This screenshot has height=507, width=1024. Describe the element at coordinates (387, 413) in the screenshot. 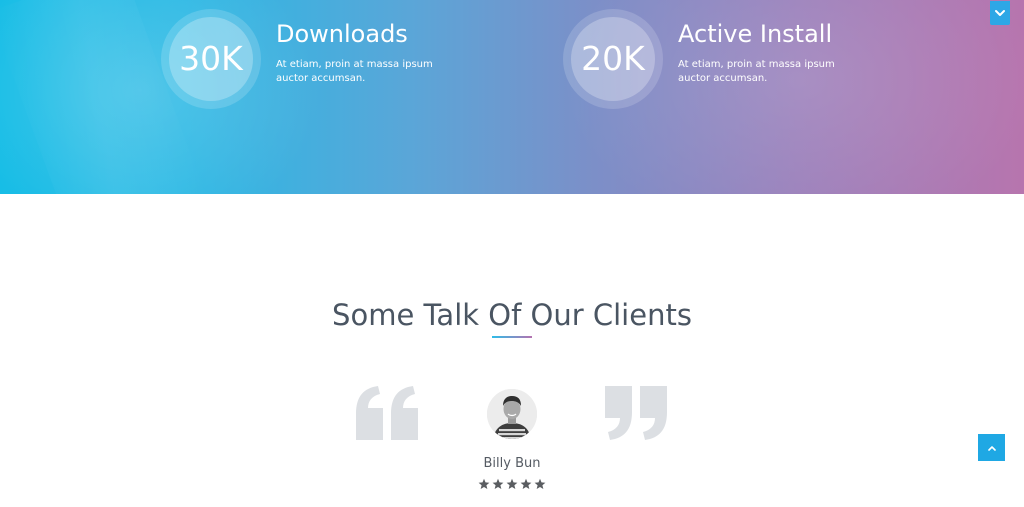

I see `quote-open-icon` at that location.